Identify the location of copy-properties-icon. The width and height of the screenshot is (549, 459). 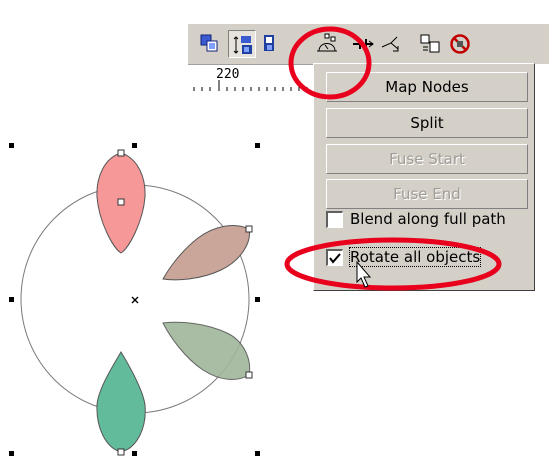
(430, 44).